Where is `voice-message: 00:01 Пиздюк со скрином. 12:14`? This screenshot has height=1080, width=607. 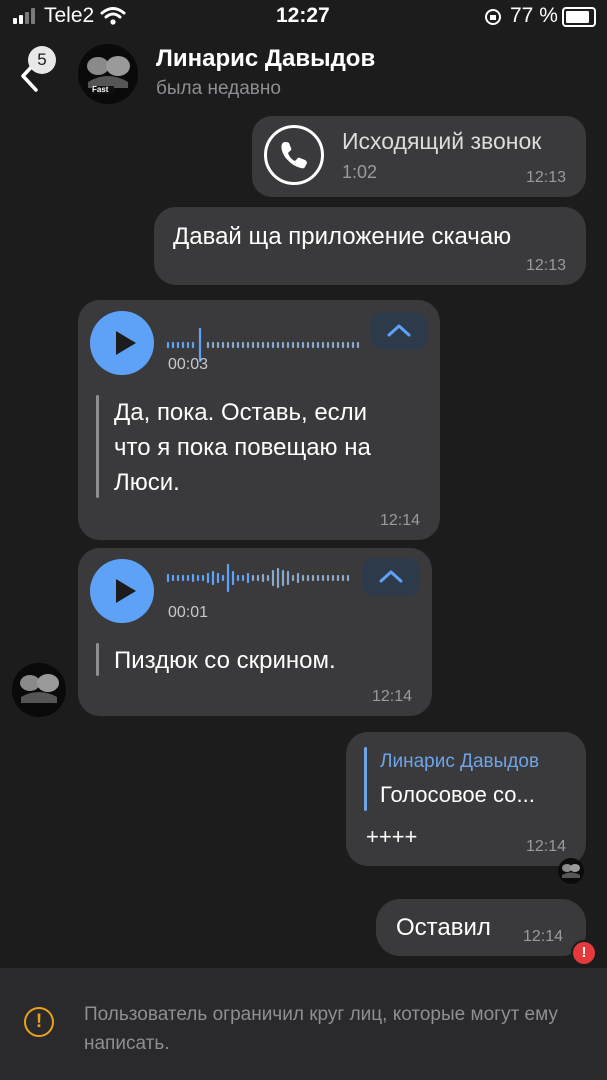 voice-message: 00:01 Пиздюк со скрином. 12:14 is located at coordinates (255, 632).